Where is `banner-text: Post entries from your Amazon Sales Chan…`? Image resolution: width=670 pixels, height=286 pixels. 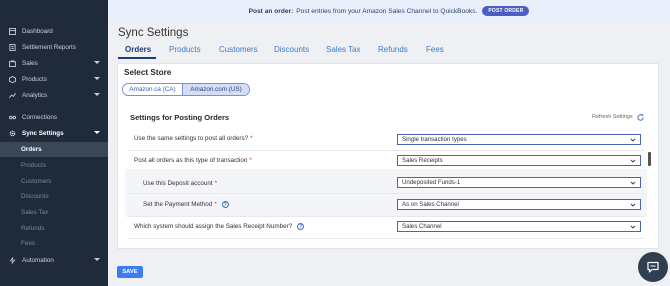 banner-text: Post entries from your Amazon Sales Chan… is located at coordinates (387, 11).